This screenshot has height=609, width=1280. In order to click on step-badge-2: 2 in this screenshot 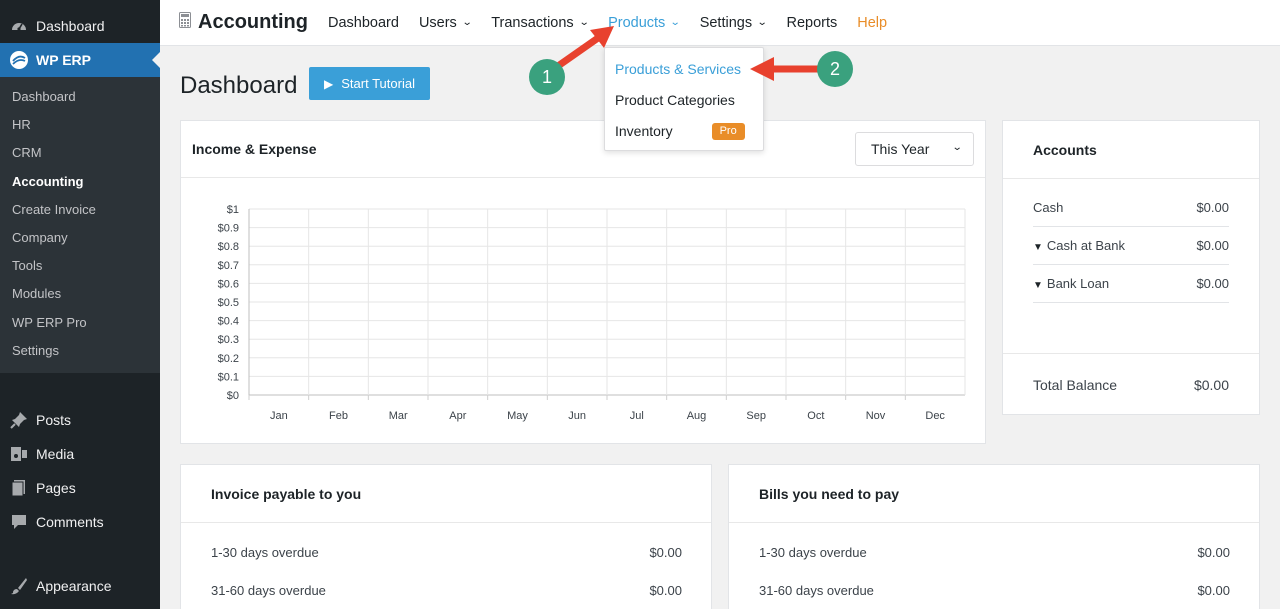, I will do `click(835, 69)`.